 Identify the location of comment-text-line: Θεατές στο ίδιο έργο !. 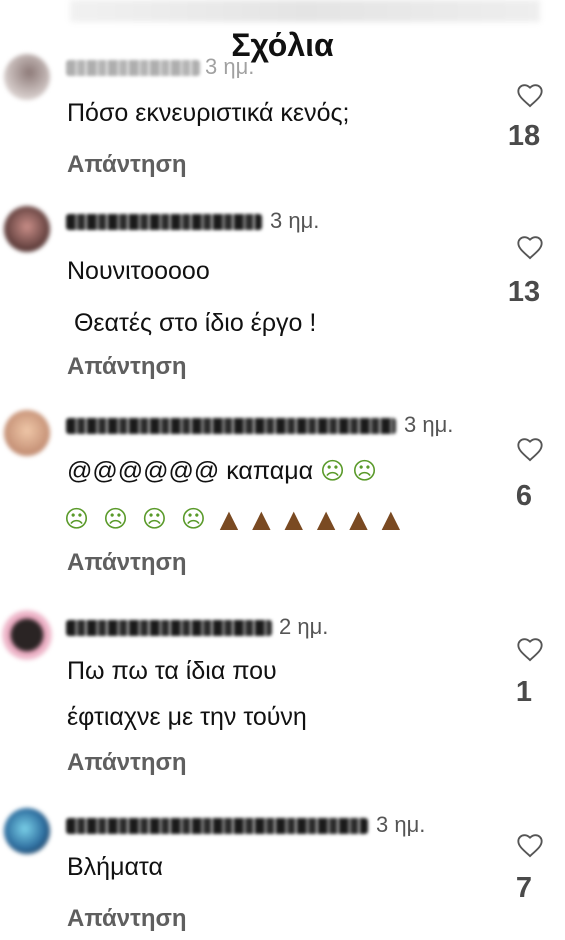
(192, 323).